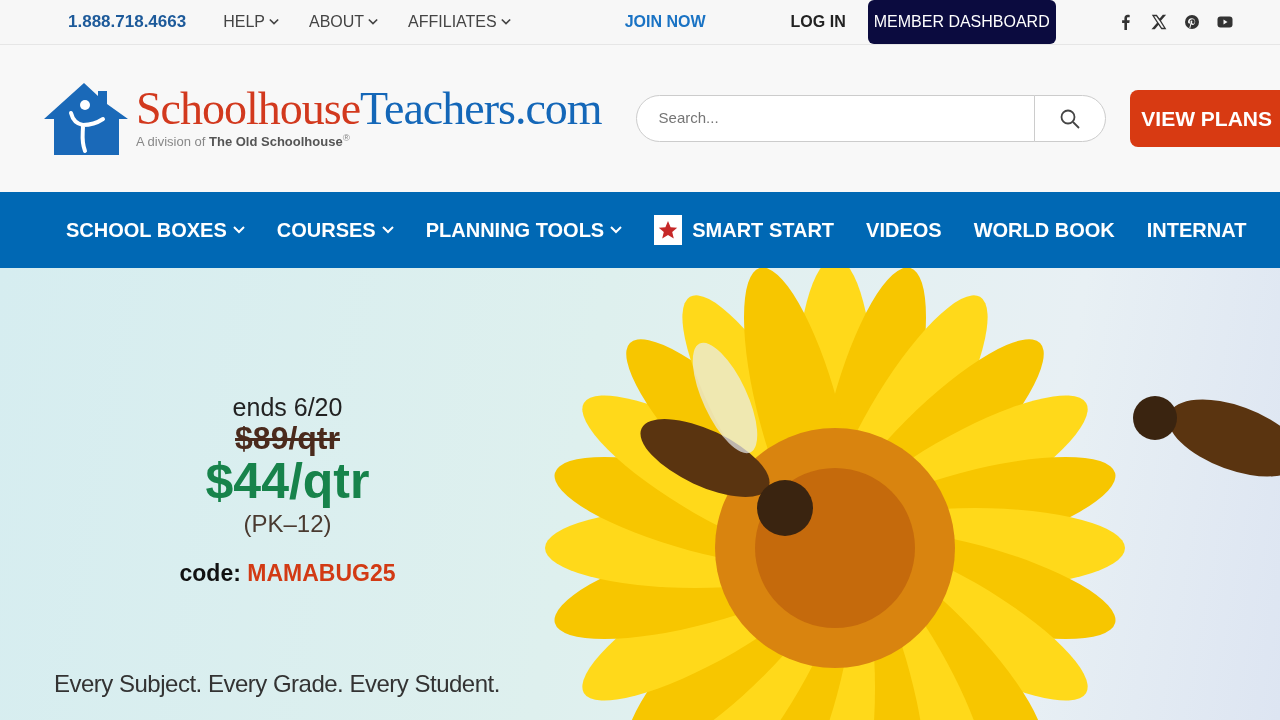 The width and height of the screenshot is (1280, 720). What do you see at coordinates (744, 230) in the screenshot?
I see `nav-item: SMART START` at bounding box center [744, 230].